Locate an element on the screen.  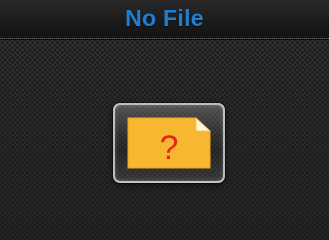
unknown-file-icon: ? is located at coordinates (169, 143).